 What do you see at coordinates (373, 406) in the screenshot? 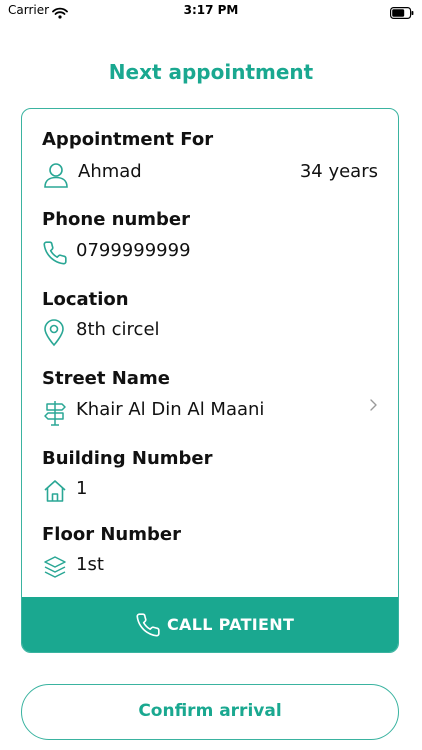
I see `chevron-right-icon` at bounding box center [373, 406].